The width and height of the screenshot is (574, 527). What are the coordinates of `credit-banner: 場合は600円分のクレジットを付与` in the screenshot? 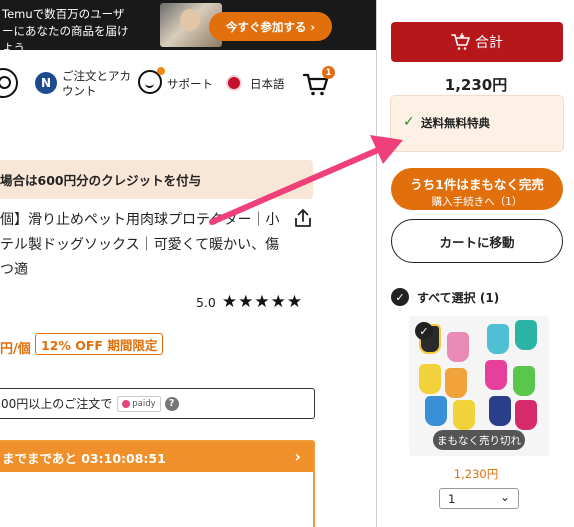 It's located at (156, 179).